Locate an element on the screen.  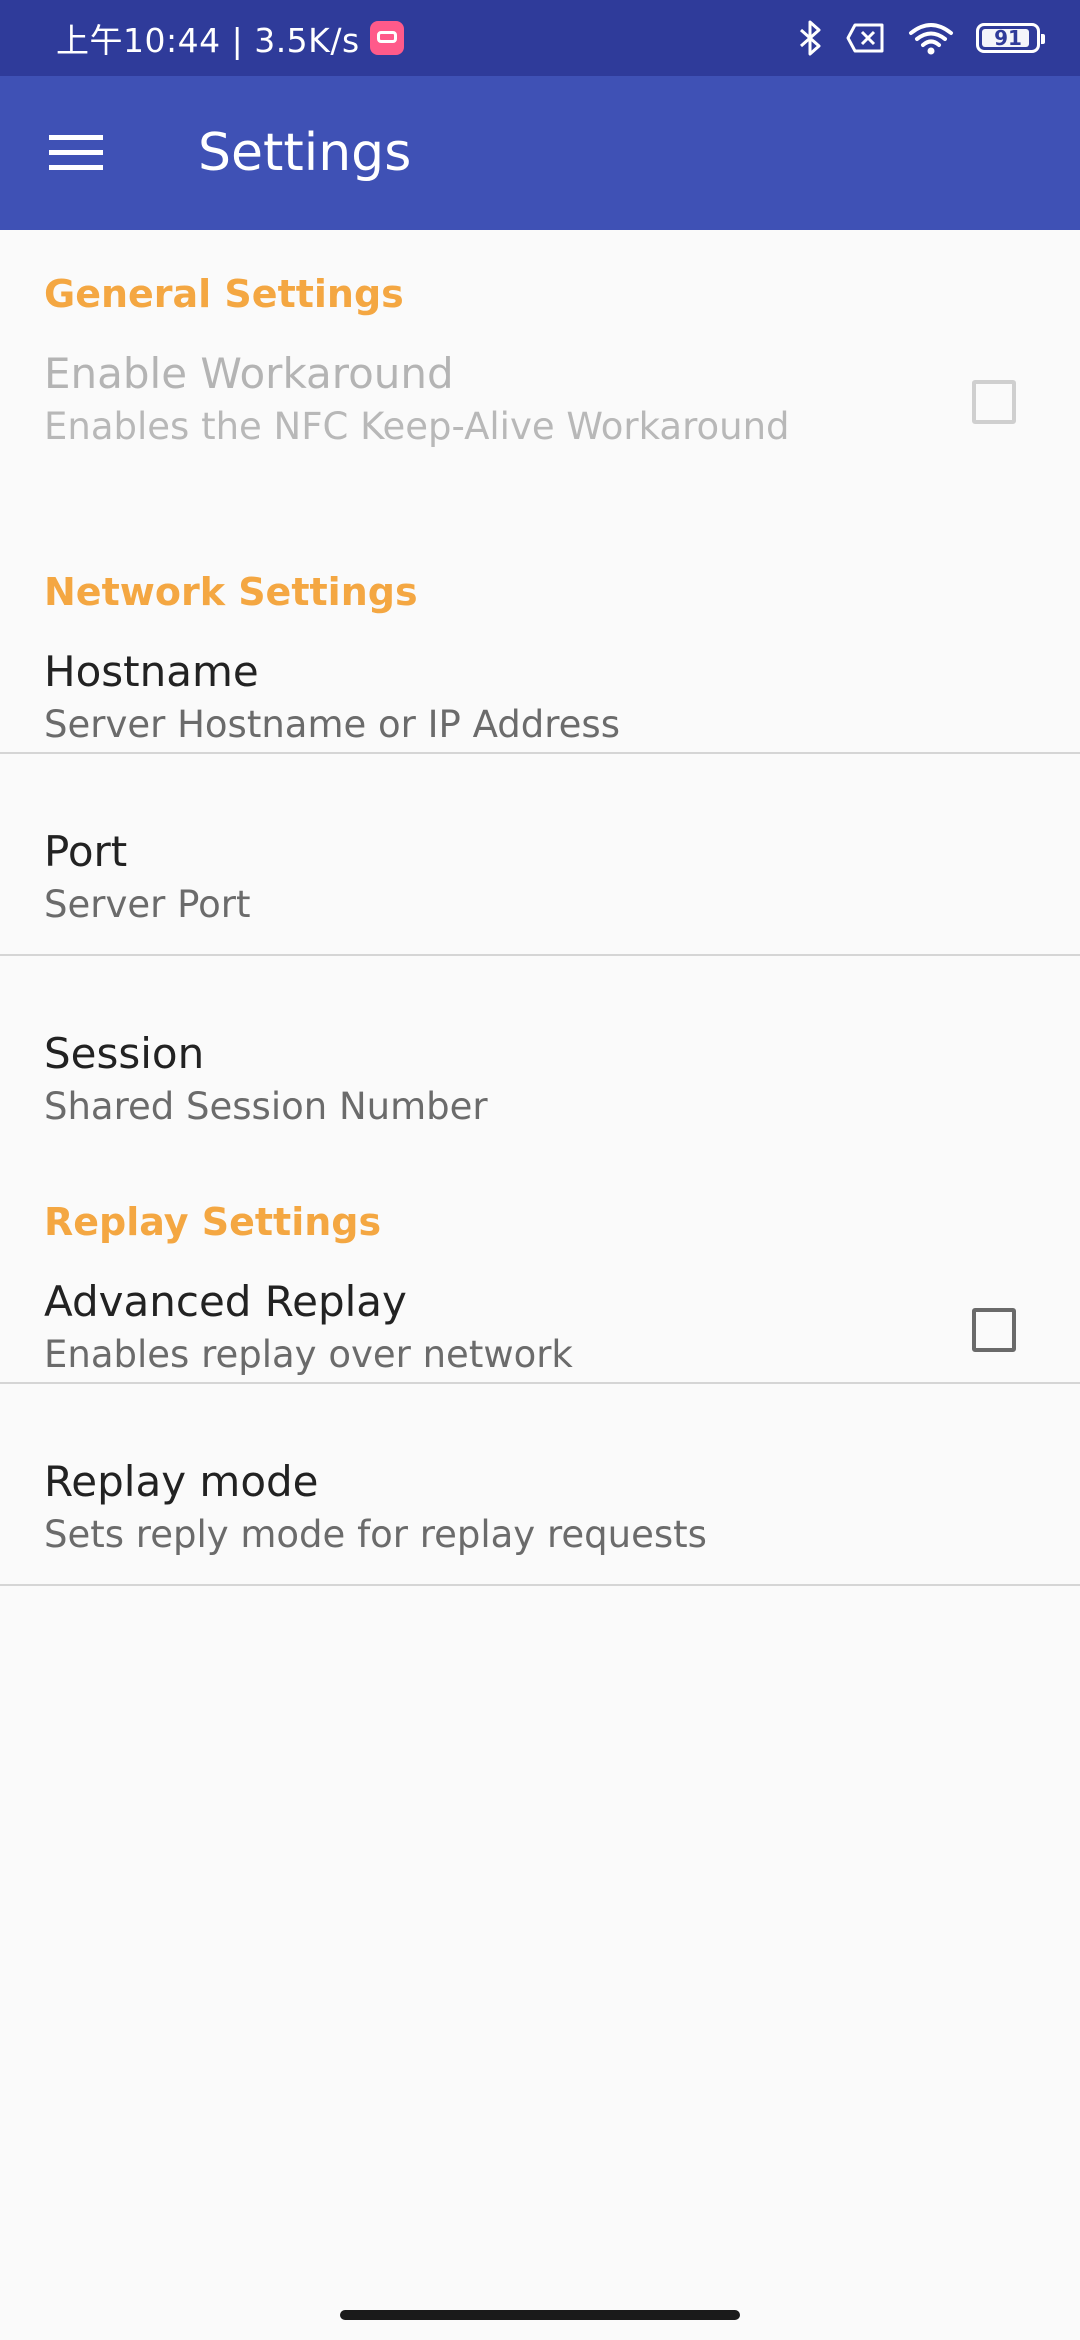
pref-summary: Server Port is located at coordinates (147, 904).